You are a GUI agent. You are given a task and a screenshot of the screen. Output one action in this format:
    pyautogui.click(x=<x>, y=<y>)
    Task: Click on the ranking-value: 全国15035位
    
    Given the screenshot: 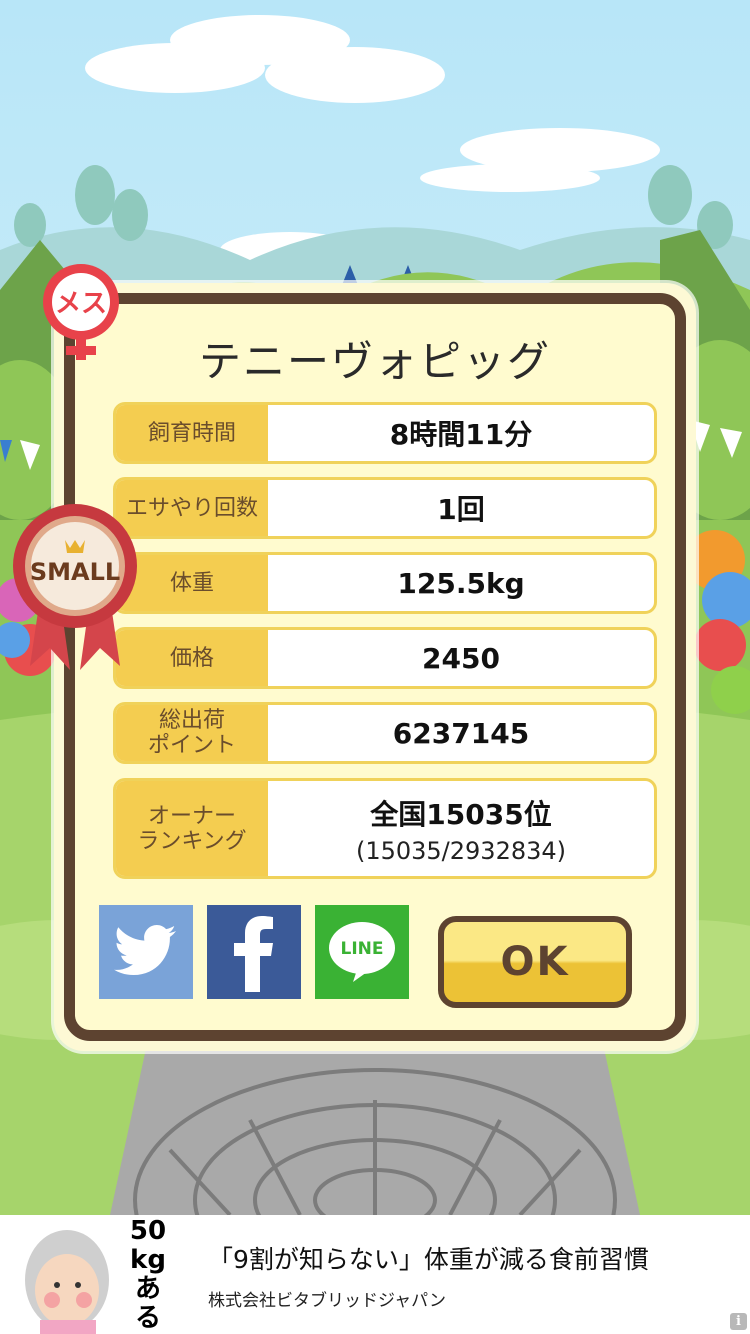 What is the action you would take?
    pyautogui.click(x=461, y=814)
    